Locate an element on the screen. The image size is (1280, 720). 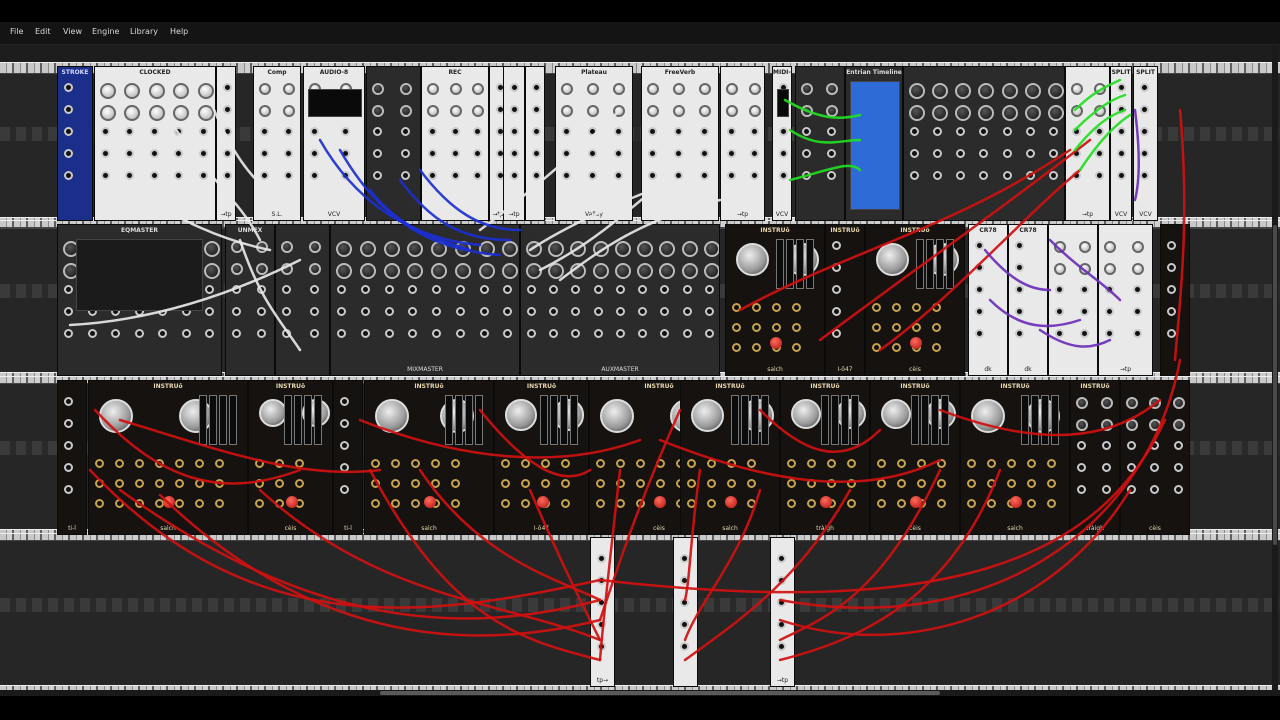
module-row3-0: ti-l is located at coordinates (72, 457).